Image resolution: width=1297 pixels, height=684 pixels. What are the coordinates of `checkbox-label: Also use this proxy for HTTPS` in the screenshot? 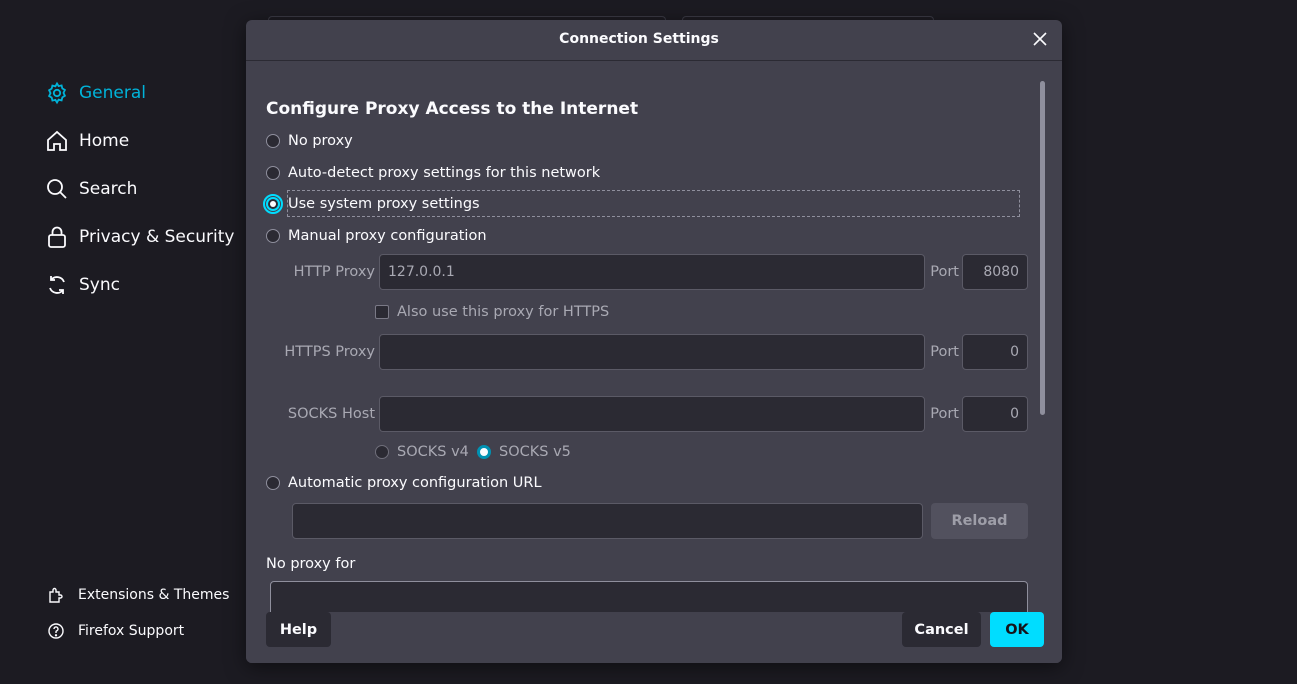 It's located at (503, 312).